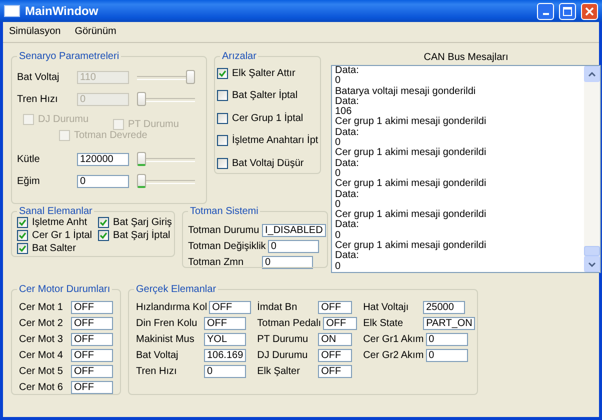 The width and height of the screenshot is (602, 420). I want to click on field-label: Cer Mot 3, so click(41, 339).